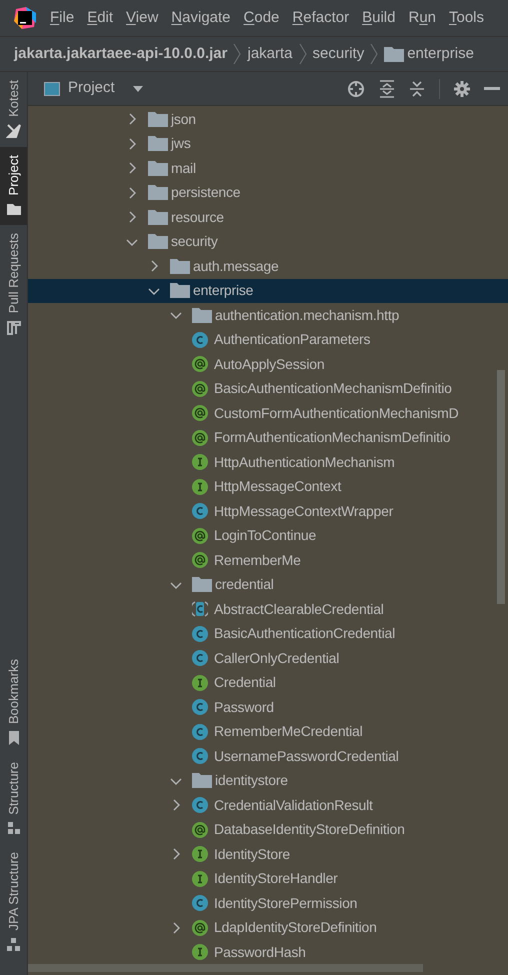 The image size is (508, 975). What do you see at coordinates (268, 756) in the screenshot?
I see `tree-item: UsernamePasswordCredential` at bounding box center [268, 756].